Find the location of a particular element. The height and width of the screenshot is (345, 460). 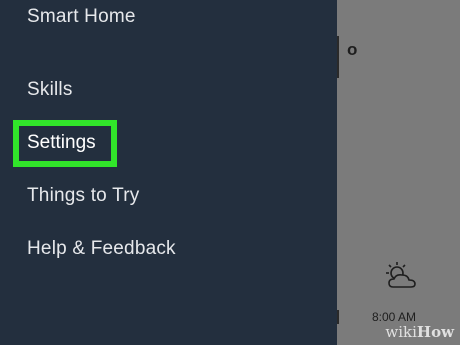

partial-text: o is located at coordinates (352, 49).